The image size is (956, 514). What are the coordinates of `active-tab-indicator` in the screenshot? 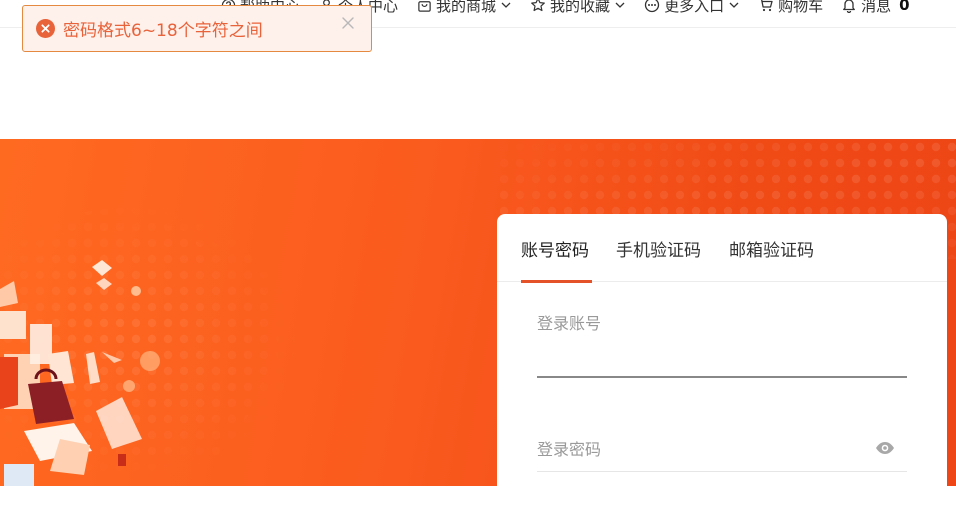 It's located at (556, 281).